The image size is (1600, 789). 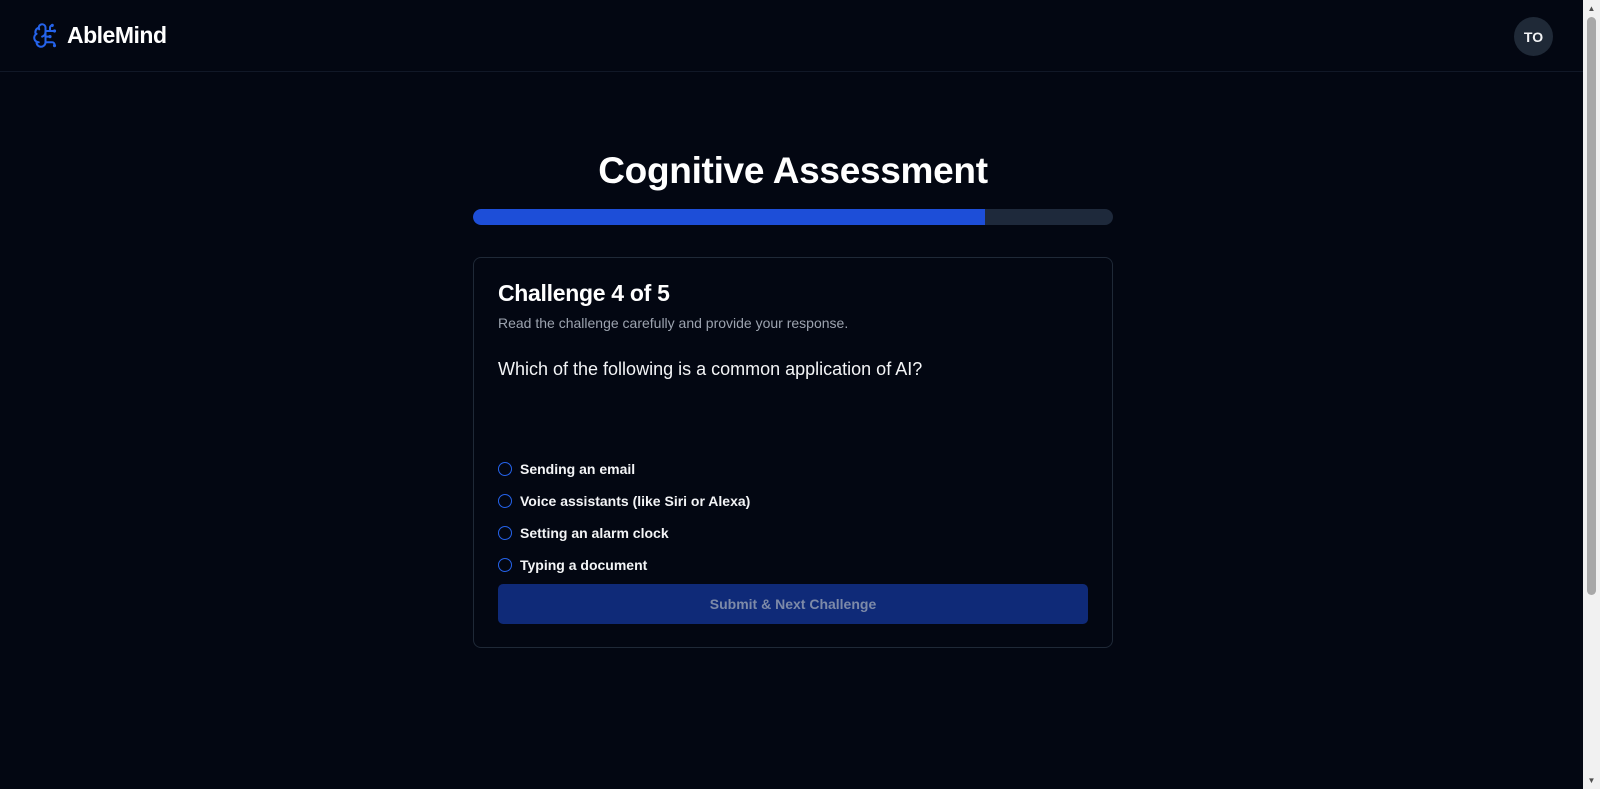 What do you see at coordinates (793, 604) in the screenshot?
I see `submit-next-button: Submit & Next Challenge` at bounding box center [793, 604].